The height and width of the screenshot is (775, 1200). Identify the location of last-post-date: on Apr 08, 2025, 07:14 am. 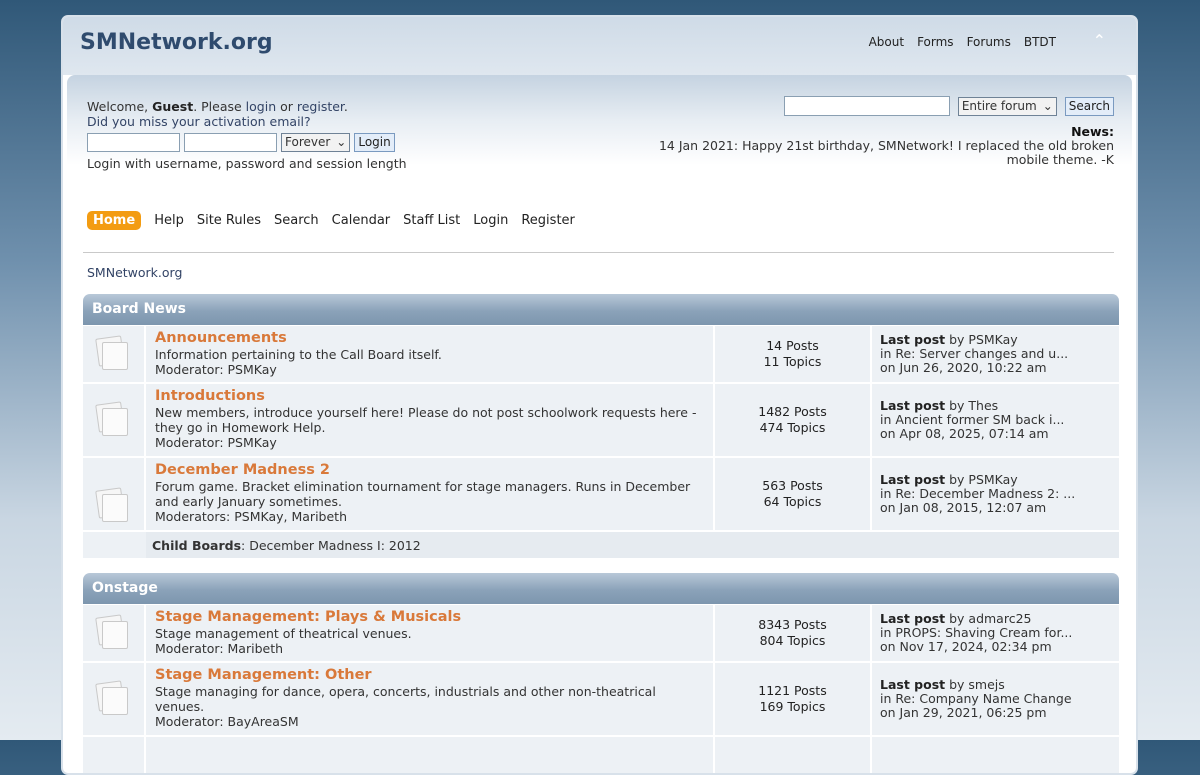
(964, 433).